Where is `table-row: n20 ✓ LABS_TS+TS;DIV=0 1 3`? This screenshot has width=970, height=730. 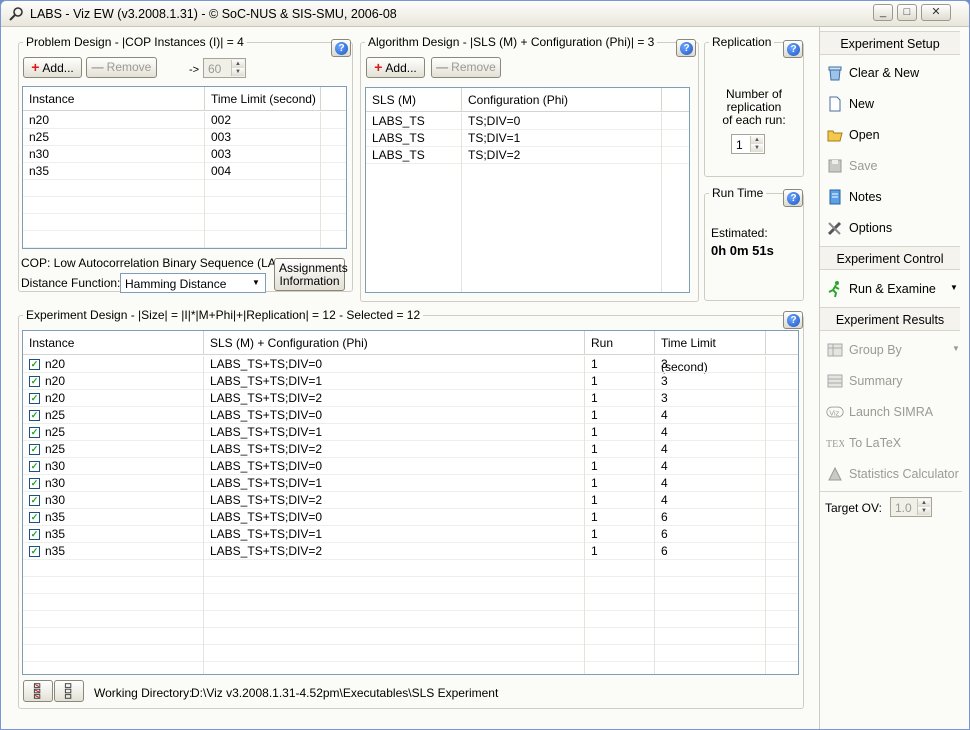 table-row: n20 ✓ LABS_TS+TS;DIV=0 1 3 is located at coordinates (410, 364).